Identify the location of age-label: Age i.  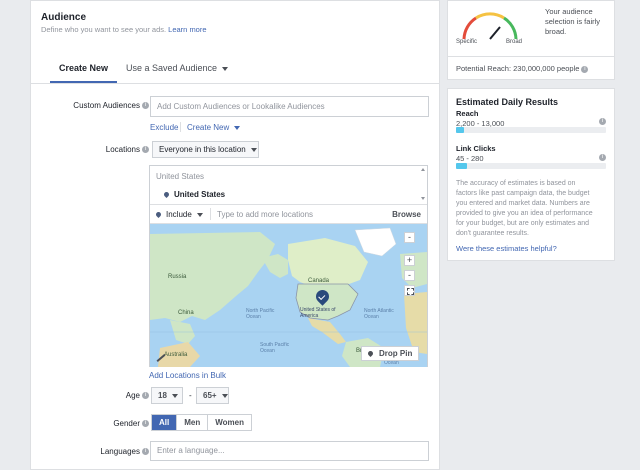
(137, 395).